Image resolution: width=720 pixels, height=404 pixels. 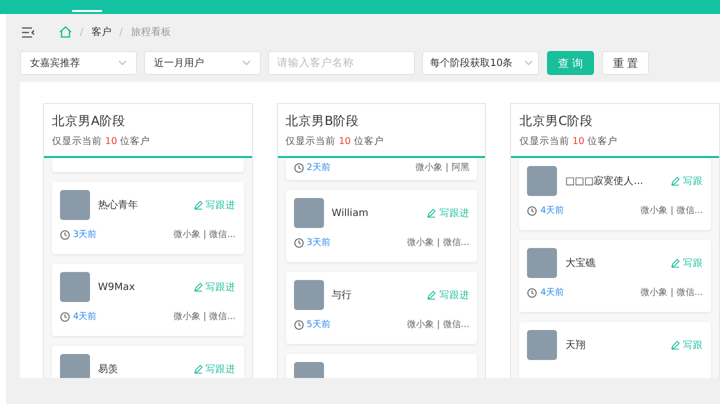 I want to click on column-title: 北京男A阶段, so click(x=89, y=121).